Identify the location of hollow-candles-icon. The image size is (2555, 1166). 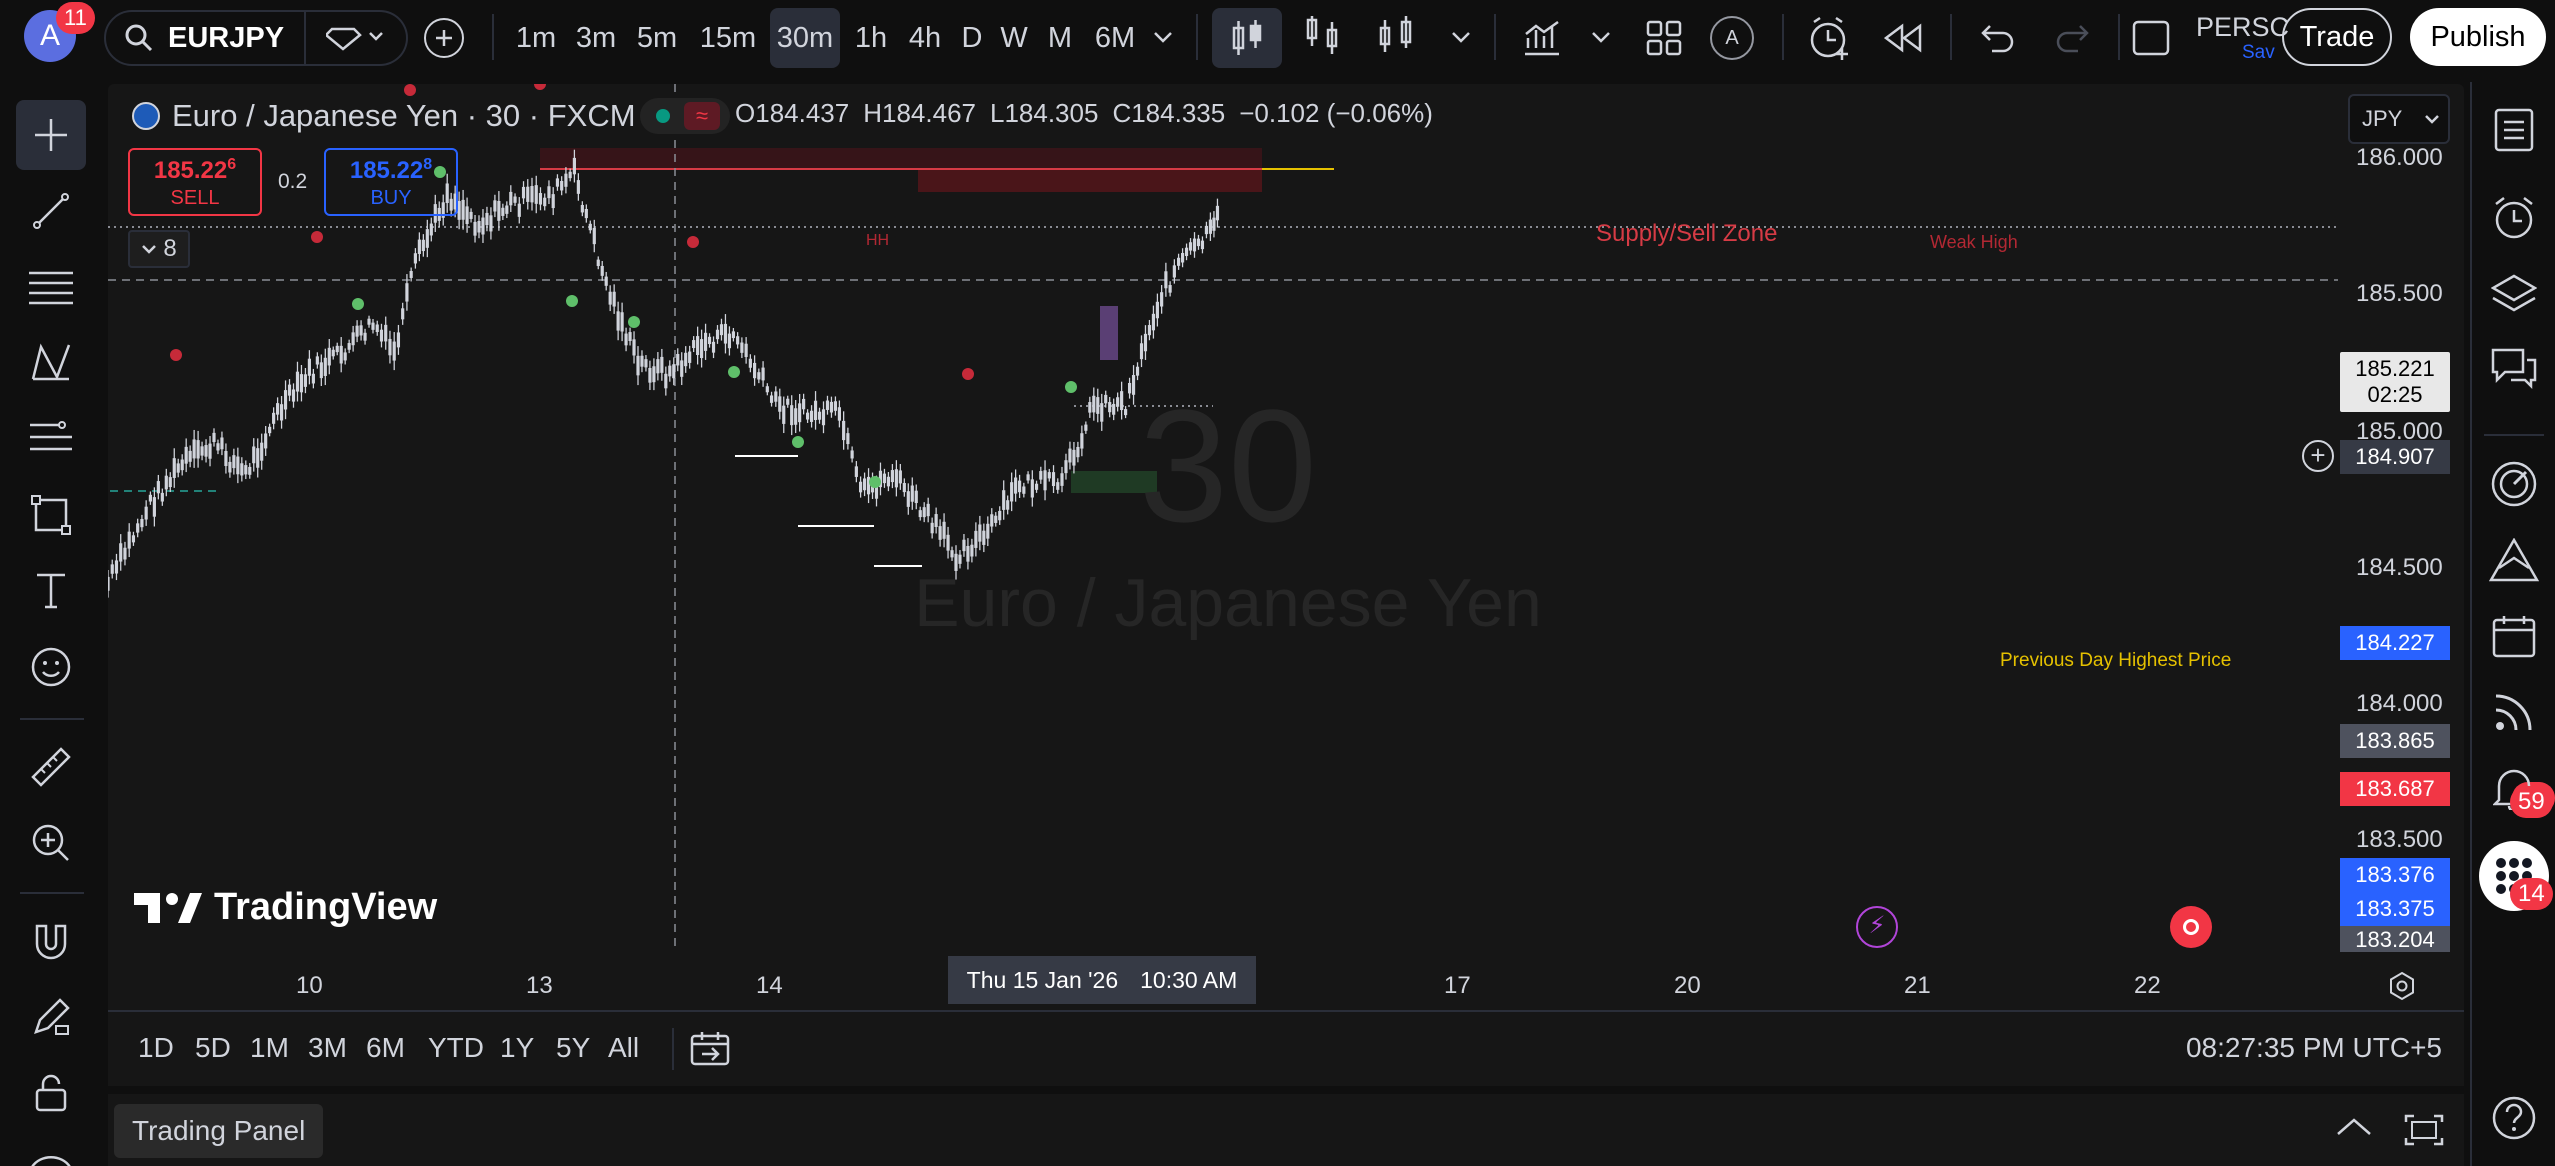
(1398, 36).